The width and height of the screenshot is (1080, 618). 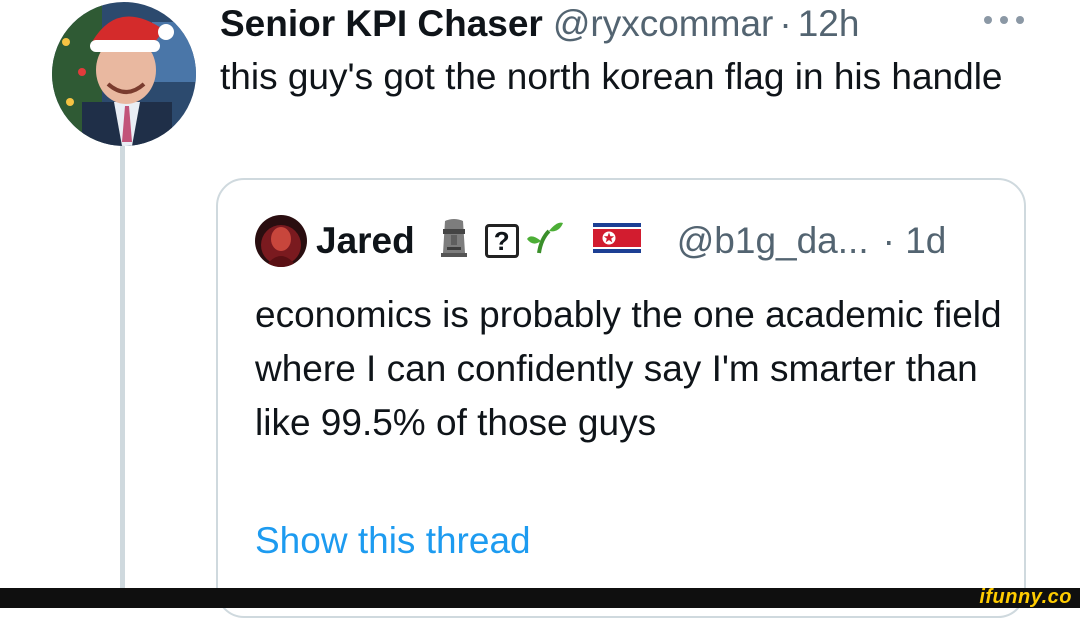 What do you see at coordinates (501, 241) in the screenshot?
I see `question-box-icon: ?` at bounding box center [501, 241].